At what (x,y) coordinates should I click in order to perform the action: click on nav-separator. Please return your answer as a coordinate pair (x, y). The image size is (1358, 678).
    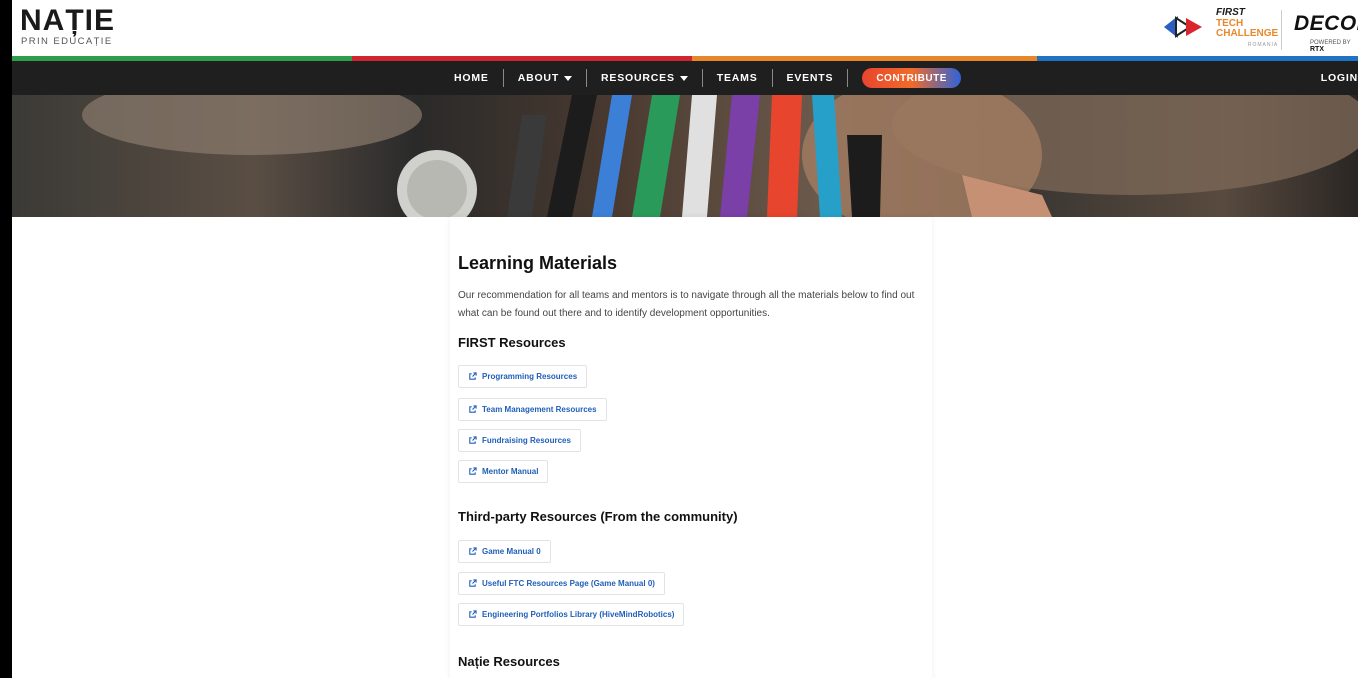
    Looking at the image, I should click on (848, 78).